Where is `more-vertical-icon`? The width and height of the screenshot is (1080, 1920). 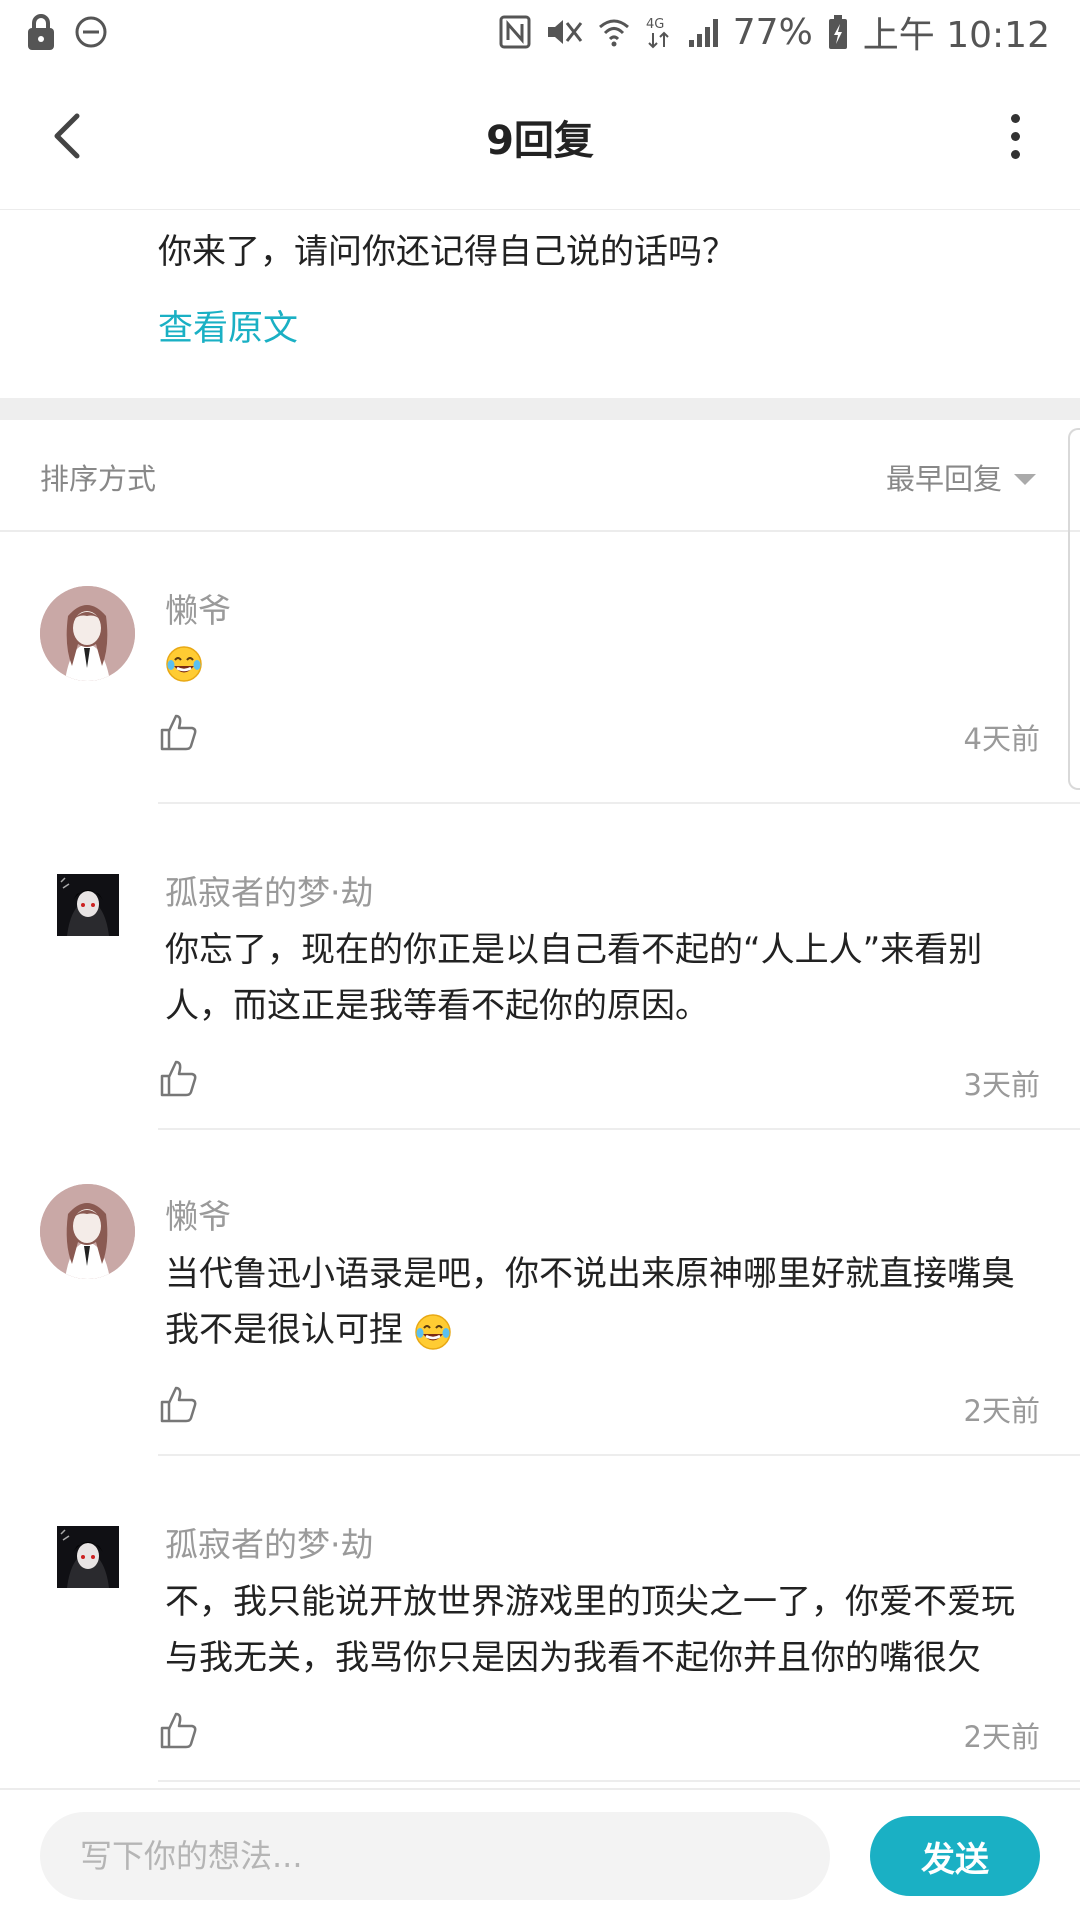
more-vertical-icon is located at coordinates (1015, 118).